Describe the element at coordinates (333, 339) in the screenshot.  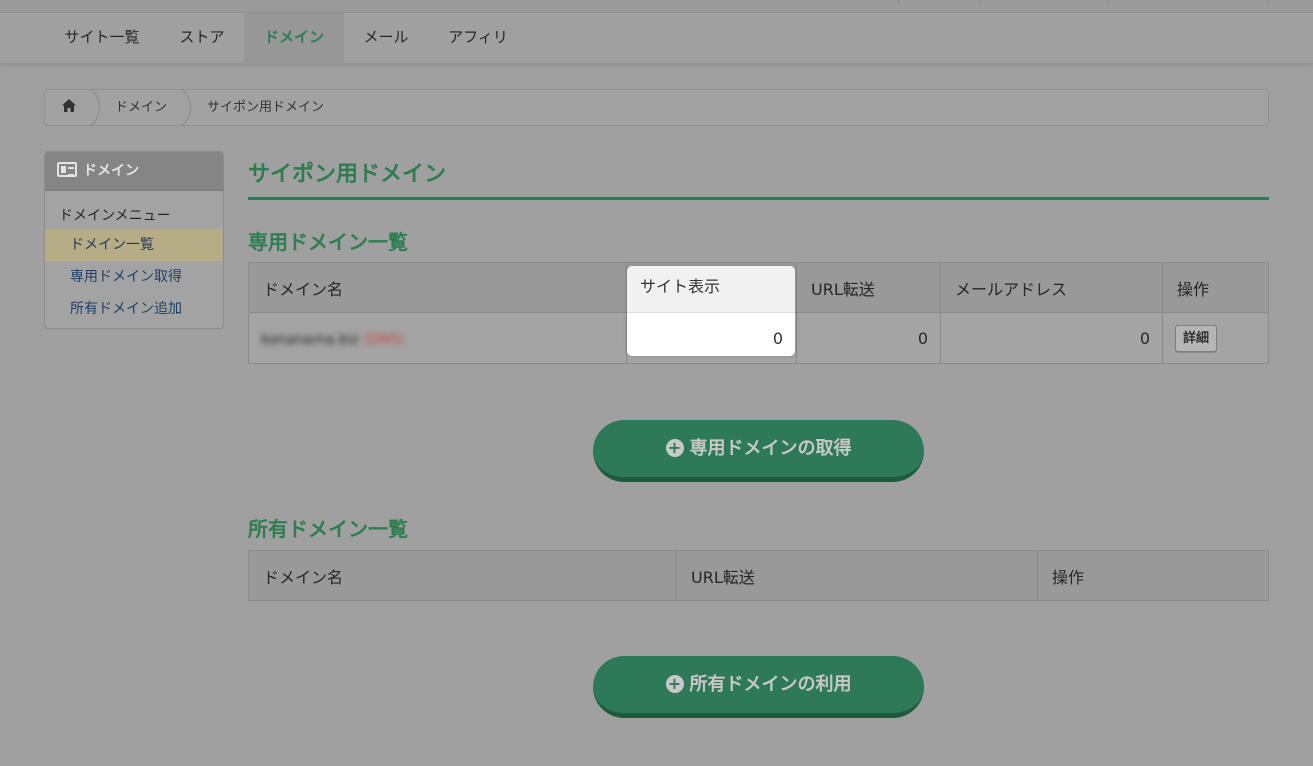
I see `blurred-domain-name: konanama.biz (DNS)` at that location.